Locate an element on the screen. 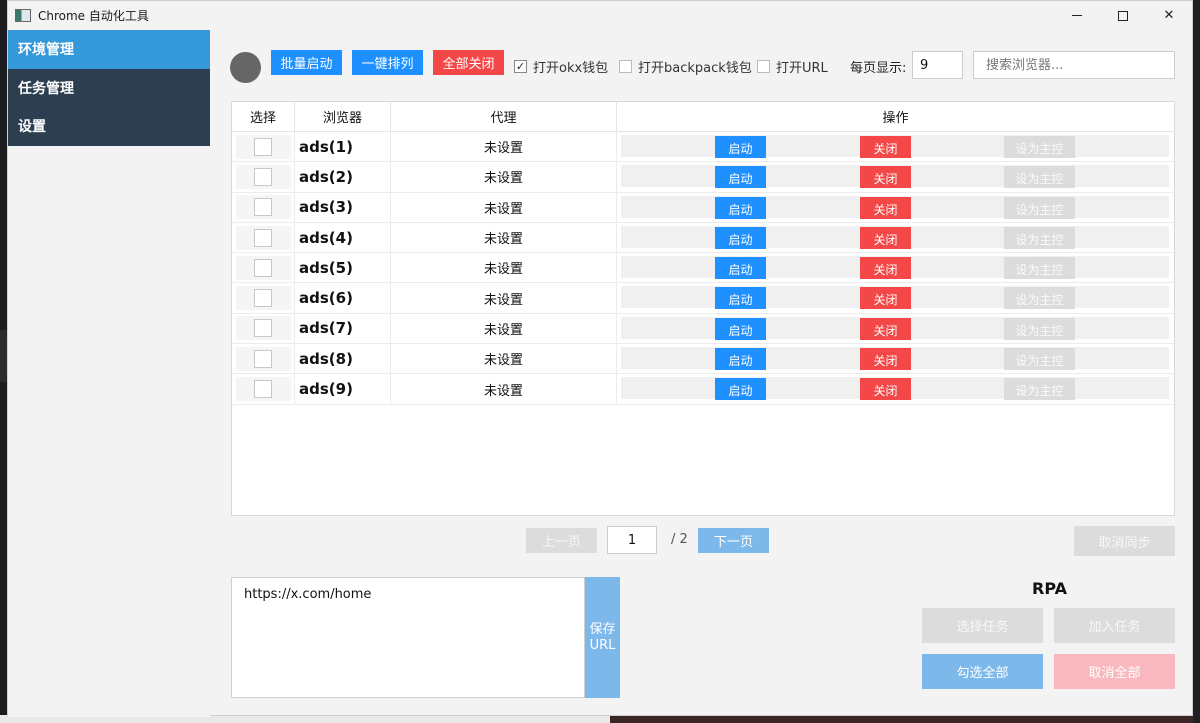  browser-name: ads(4) is located at coordinates (343, 237).